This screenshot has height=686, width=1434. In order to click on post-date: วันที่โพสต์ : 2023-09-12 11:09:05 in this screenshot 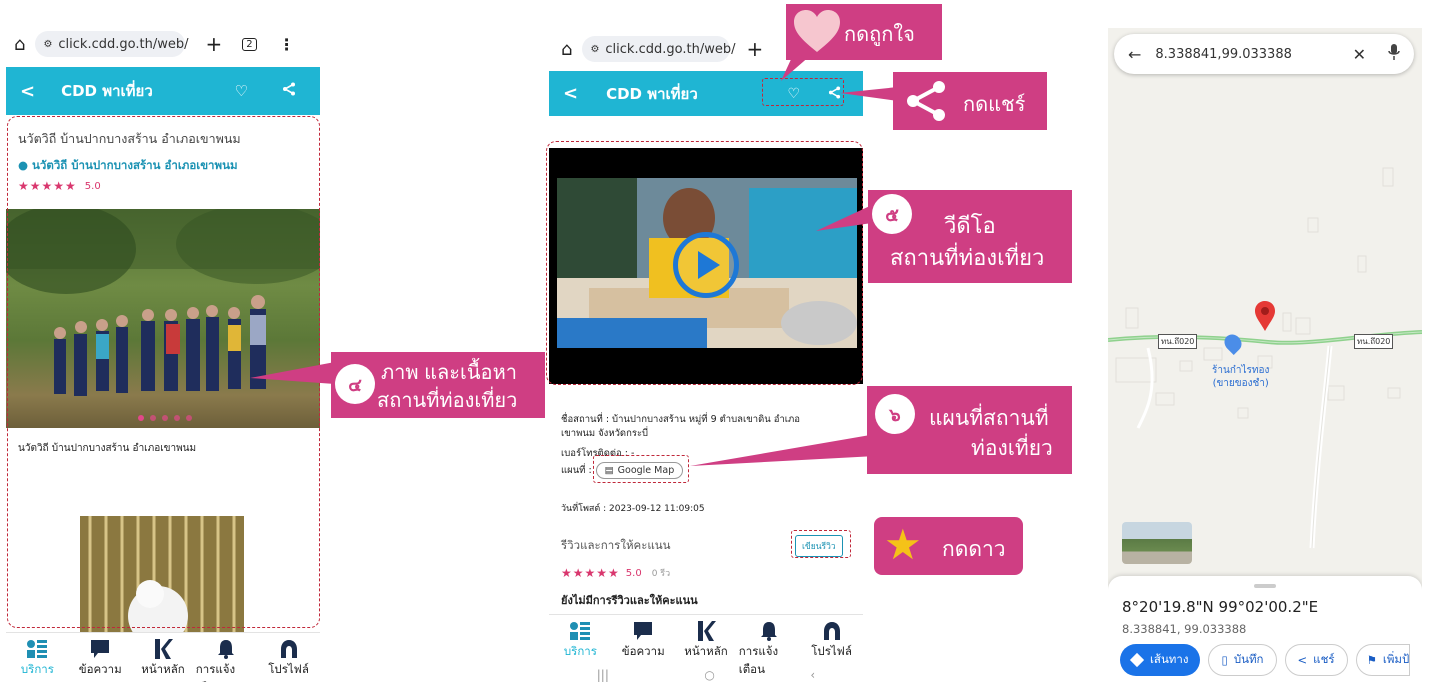, I will do `click(633, 509)`.